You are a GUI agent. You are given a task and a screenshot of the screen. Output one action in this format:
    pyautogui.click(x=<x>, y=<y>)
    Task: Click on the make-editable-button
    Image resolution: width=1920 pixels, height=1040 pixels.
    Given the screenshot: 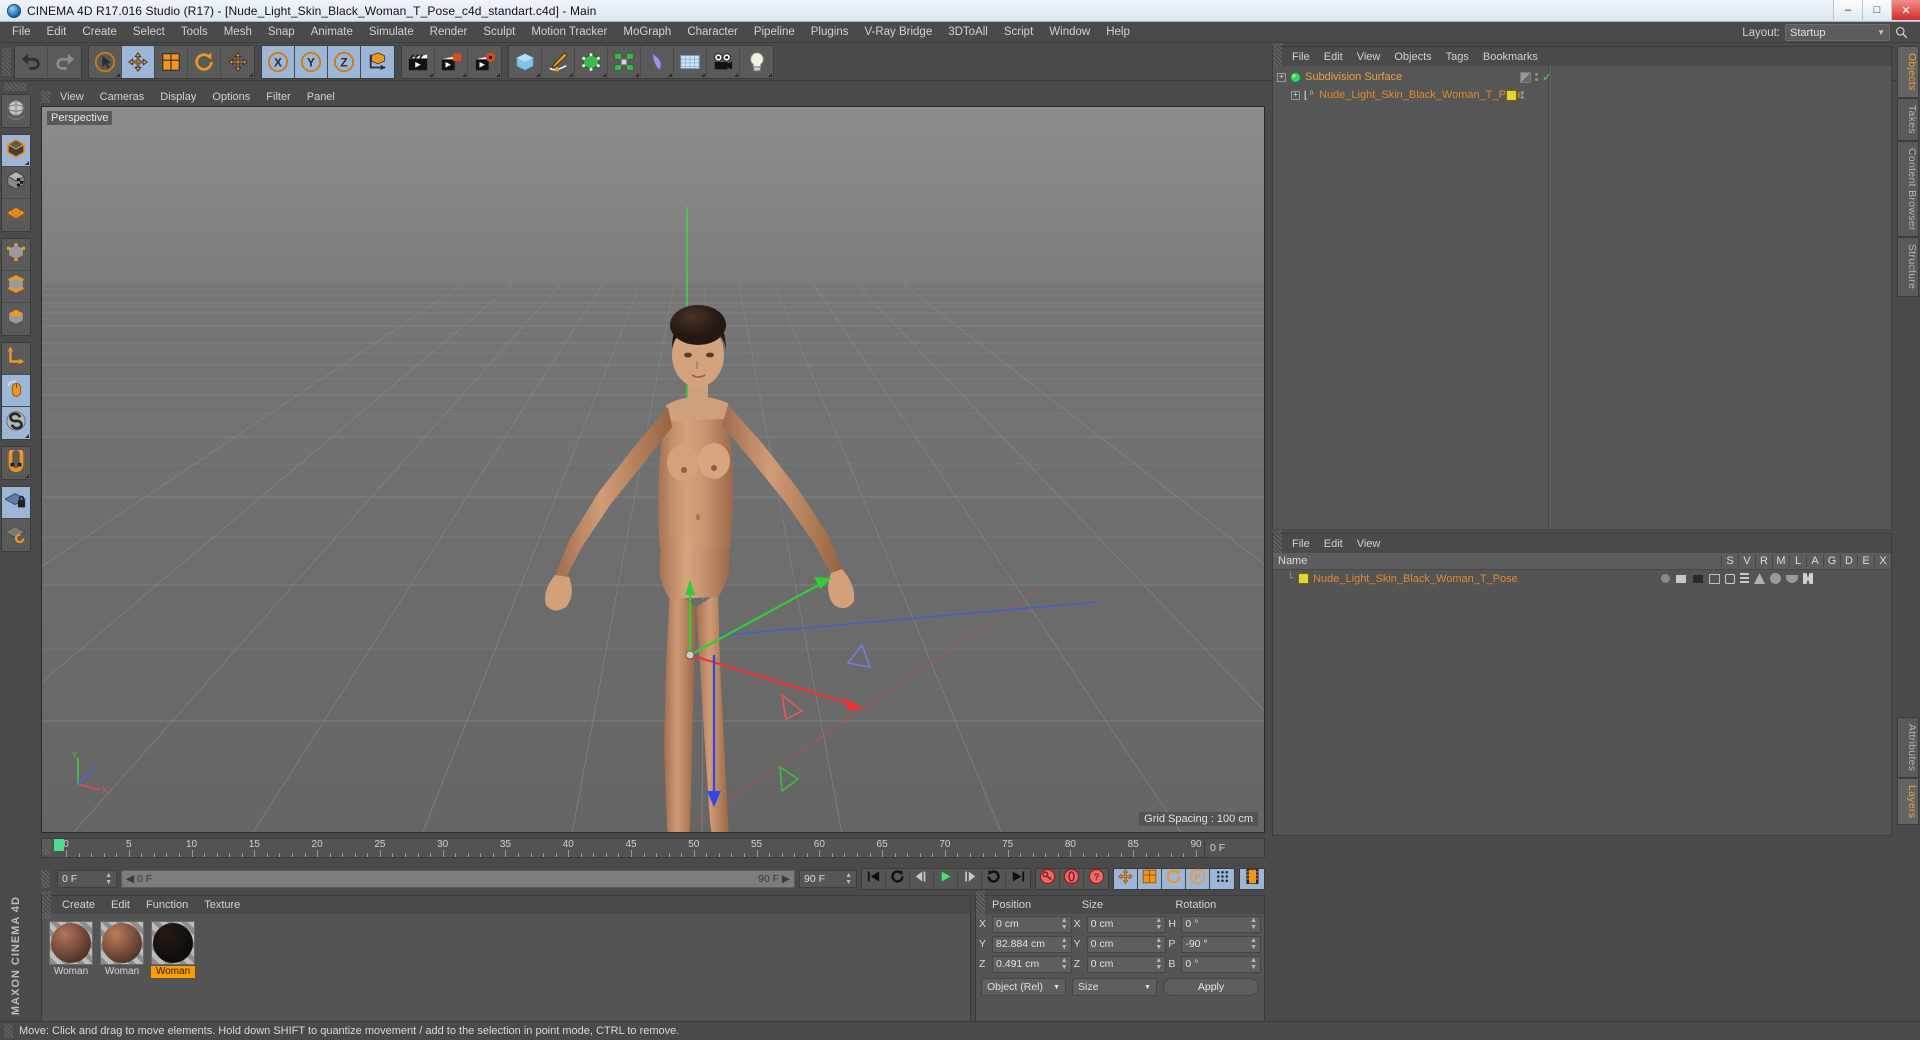 What is the action you would take?
    pyautogui.click(x=16, y=151)
    